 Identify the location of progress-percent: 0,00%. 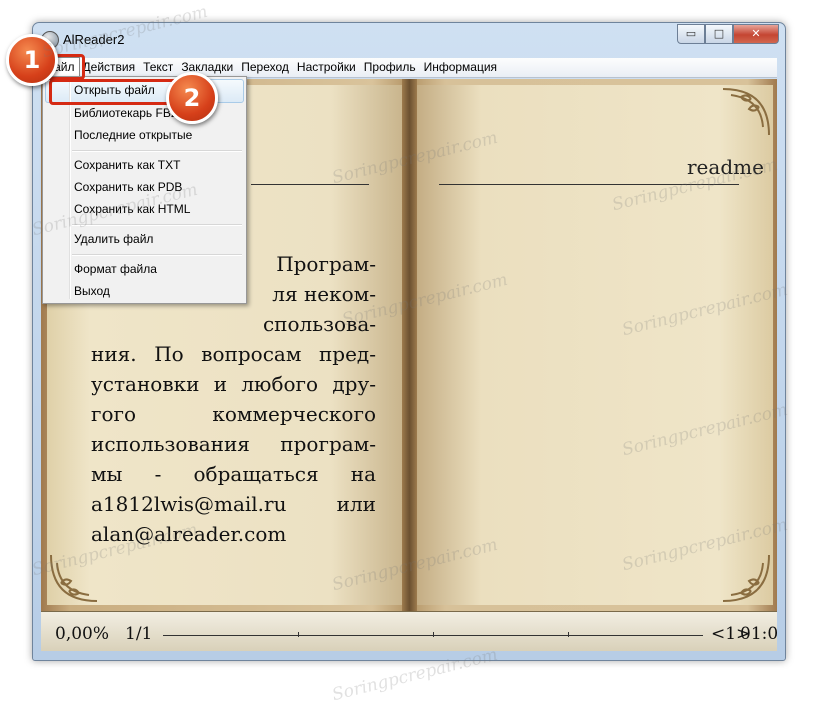
(82, 634).